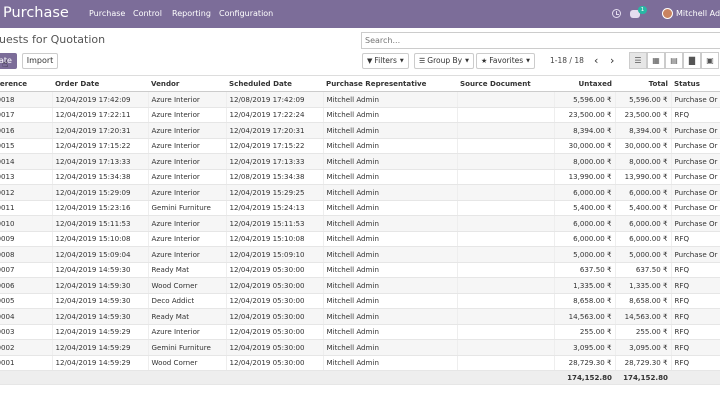 This screenshot has width=720, height=404. What do you see at coordinates (107, 14) in the screenshot?
I see `menu-purchase: Purchase` at bounding box center [107, 14].